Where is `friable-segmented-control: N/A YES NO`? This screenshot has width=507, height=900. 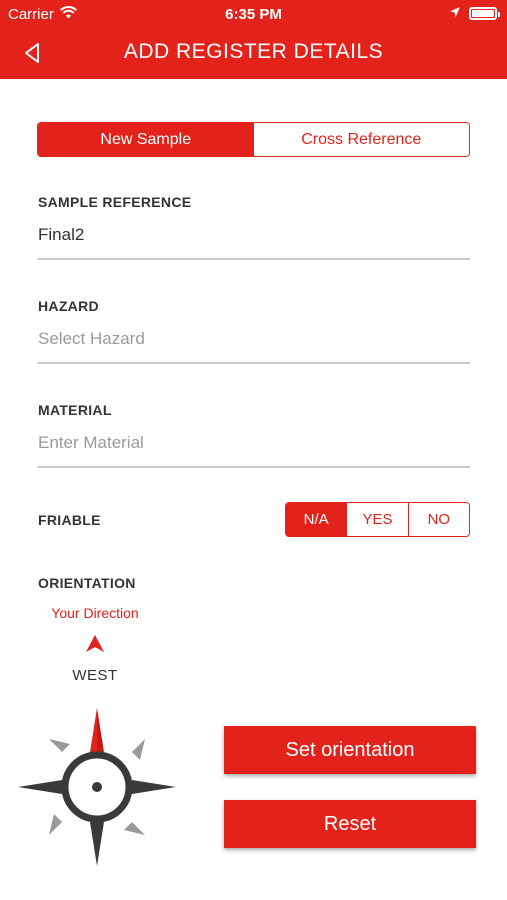
friable-segmented-control: N/A YES NO is located at coordinates (377, 519).